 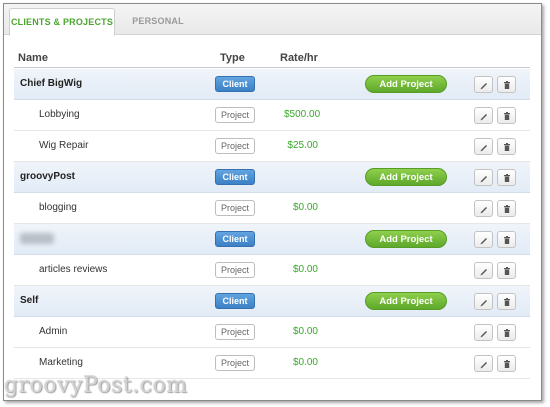 I want to click on watermark: groovyPost.com, so click(x=96, y=385).